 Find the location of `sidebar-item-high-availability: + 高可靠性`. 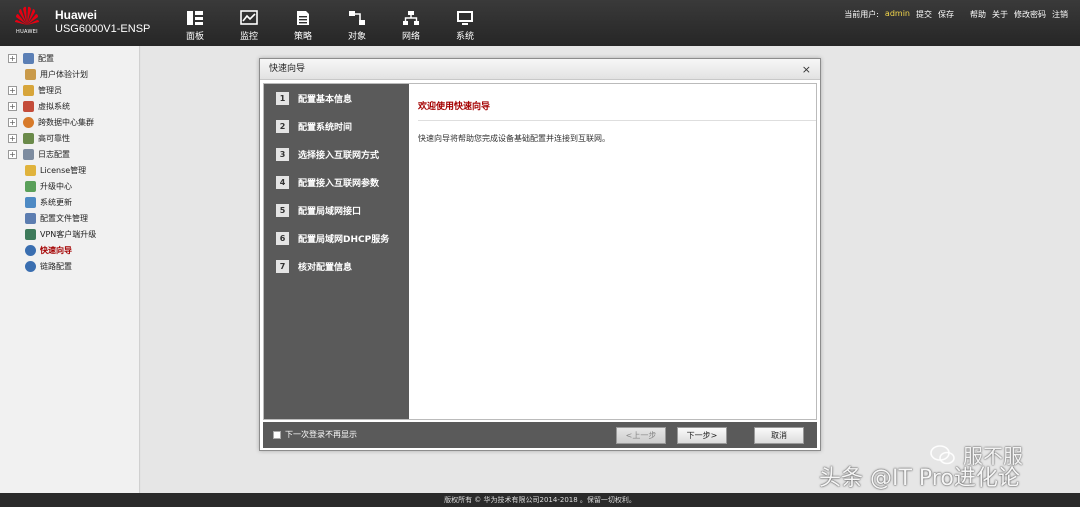

sidebar-item-high-availability: + 高可靠性 is located at coordinates (35, 138).